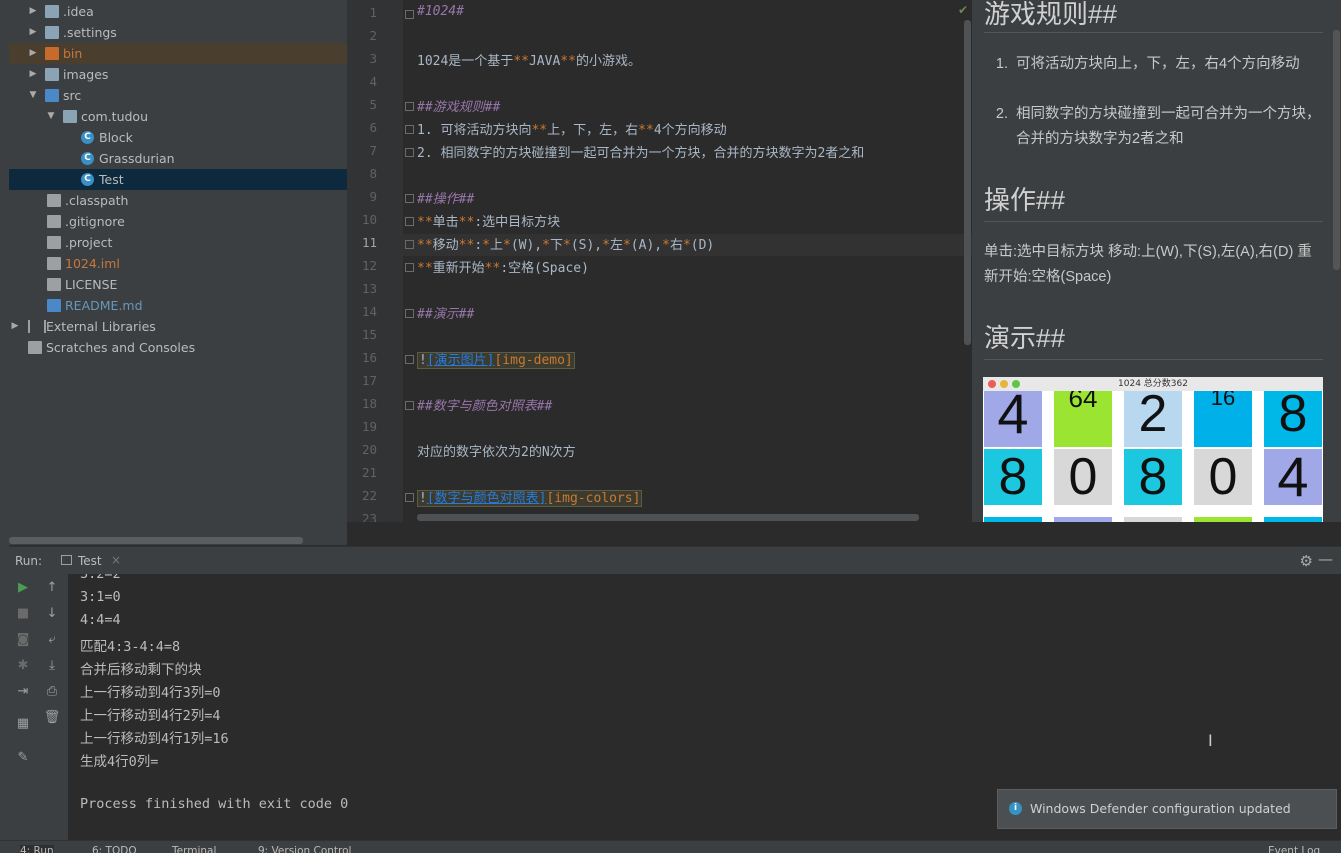 This screenshot has width=1341, height=853. Describe the element at coordinates (52, 718) in the screenshot. I see `trash-icon: 🗑` at that location.